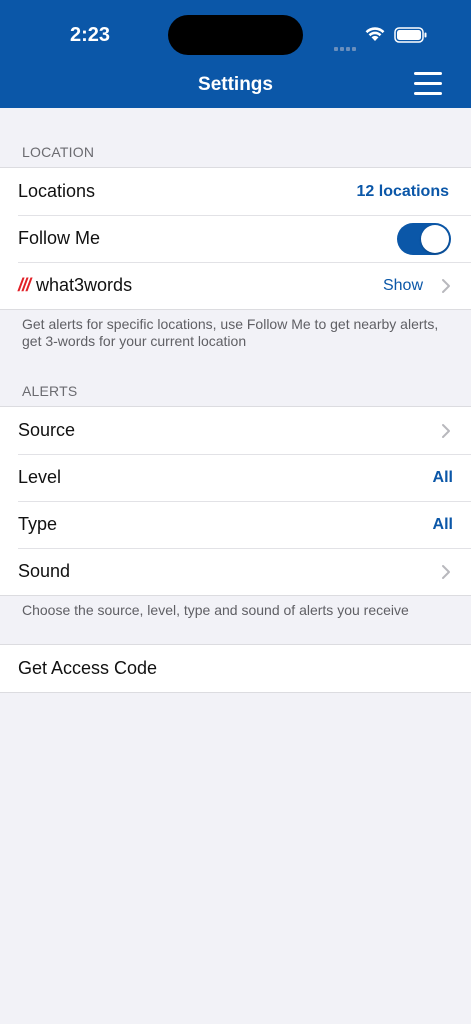 The height and width of the screenshot is (1024, 471). I want to click on level-row: Level All, so click(235, 477).